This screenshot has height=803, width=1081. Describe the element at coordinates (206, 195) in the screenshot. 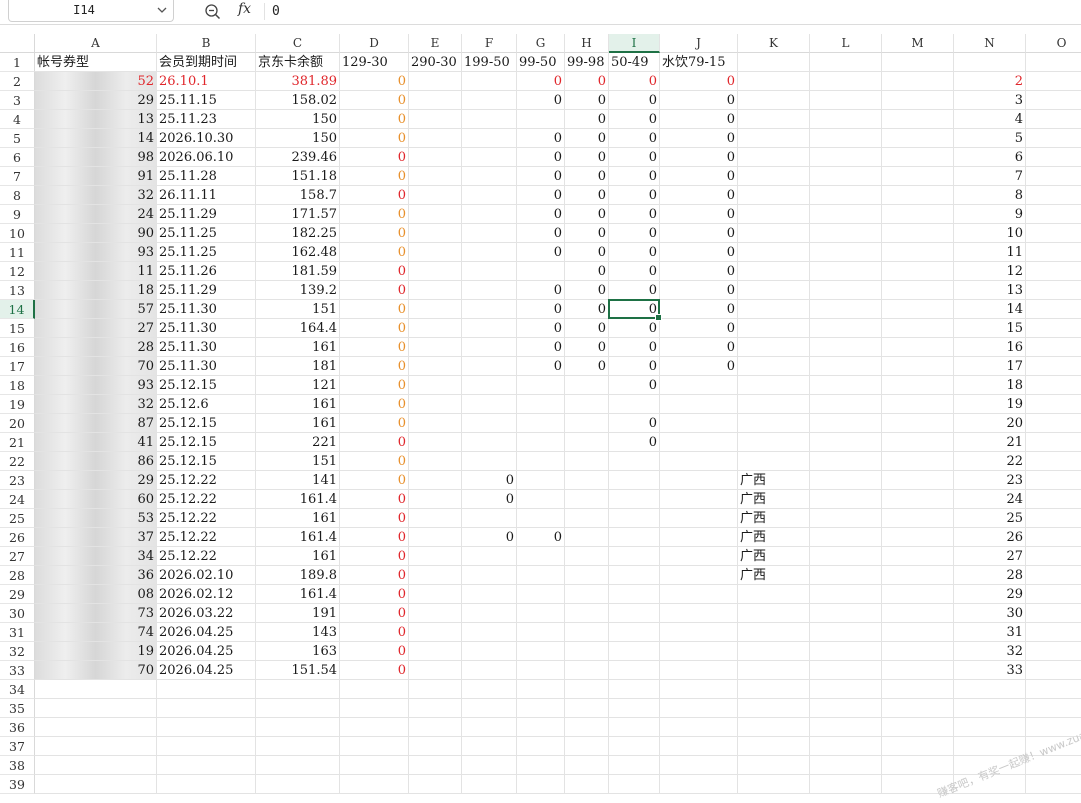

I see `expiry-date-cell: 26.11.11` at that location.